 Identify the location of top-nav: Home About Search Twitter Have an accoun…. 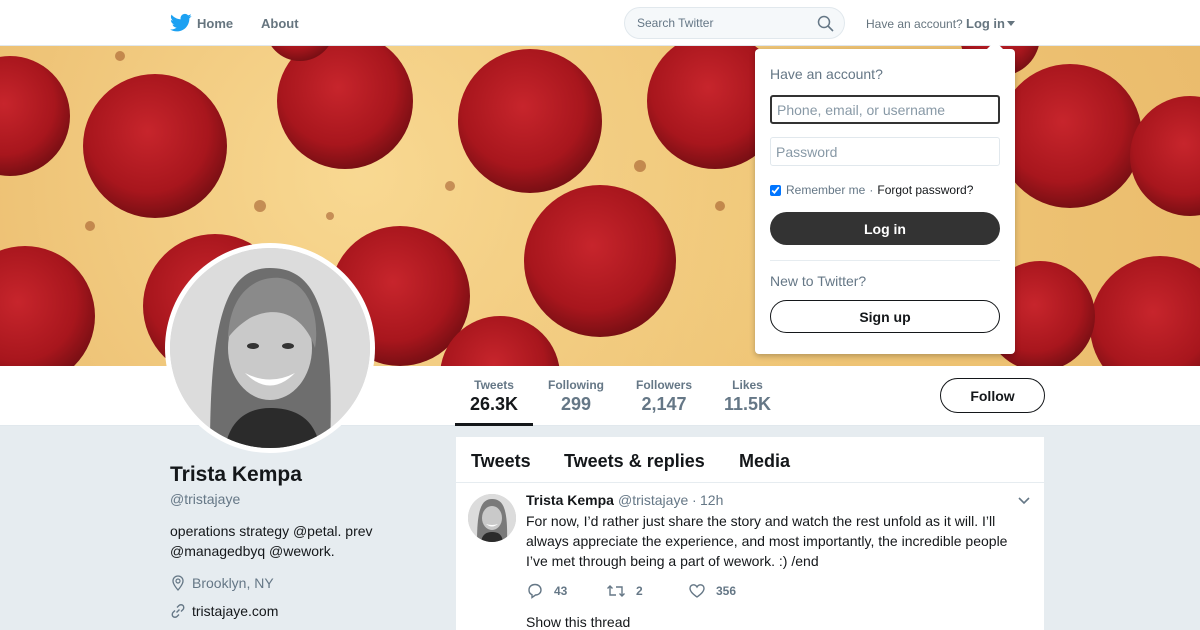
(600, 23).